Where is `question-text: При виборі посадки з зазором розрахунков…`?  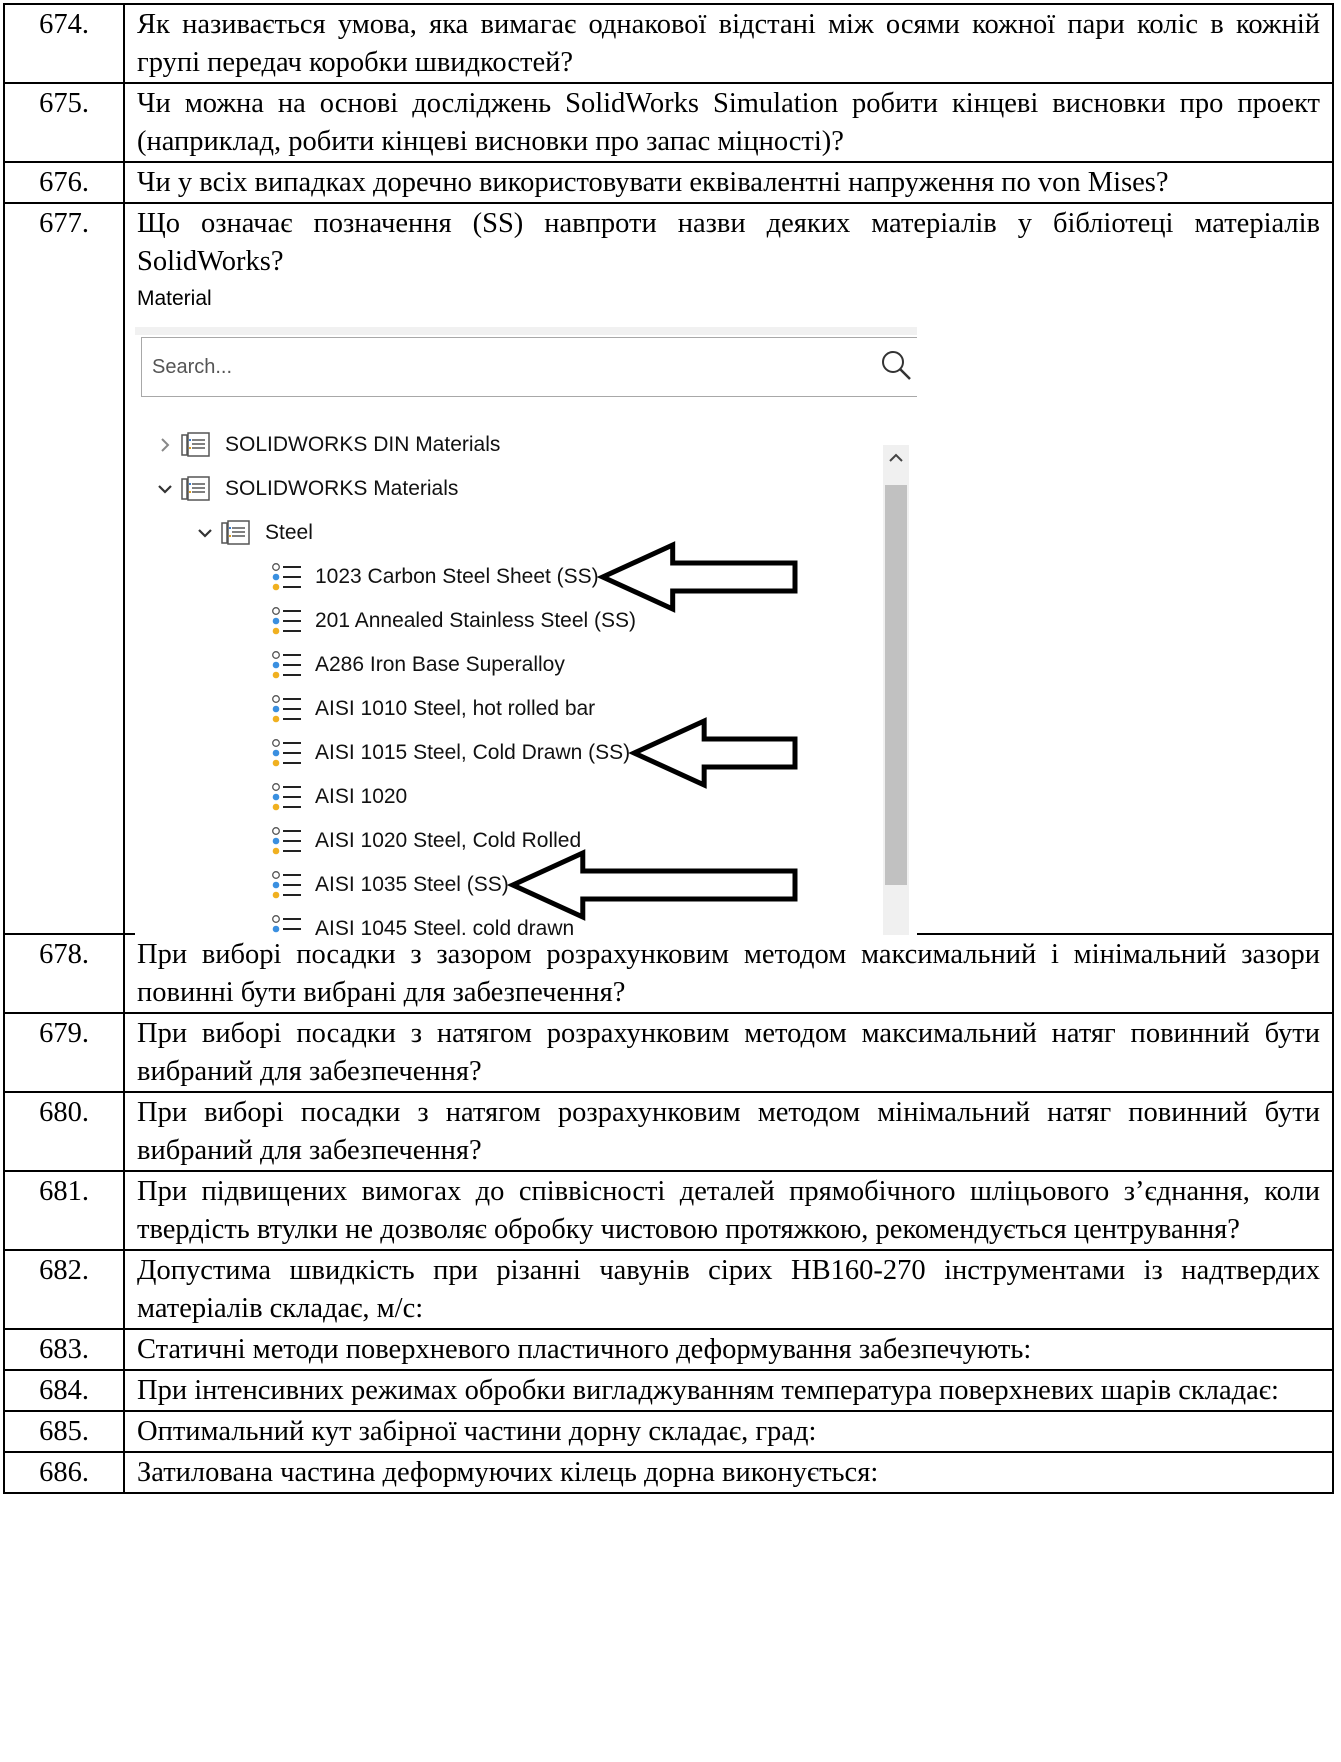 question-text: При виборі посадки з зазором розрахунков… is located at coordinates (728, 973).